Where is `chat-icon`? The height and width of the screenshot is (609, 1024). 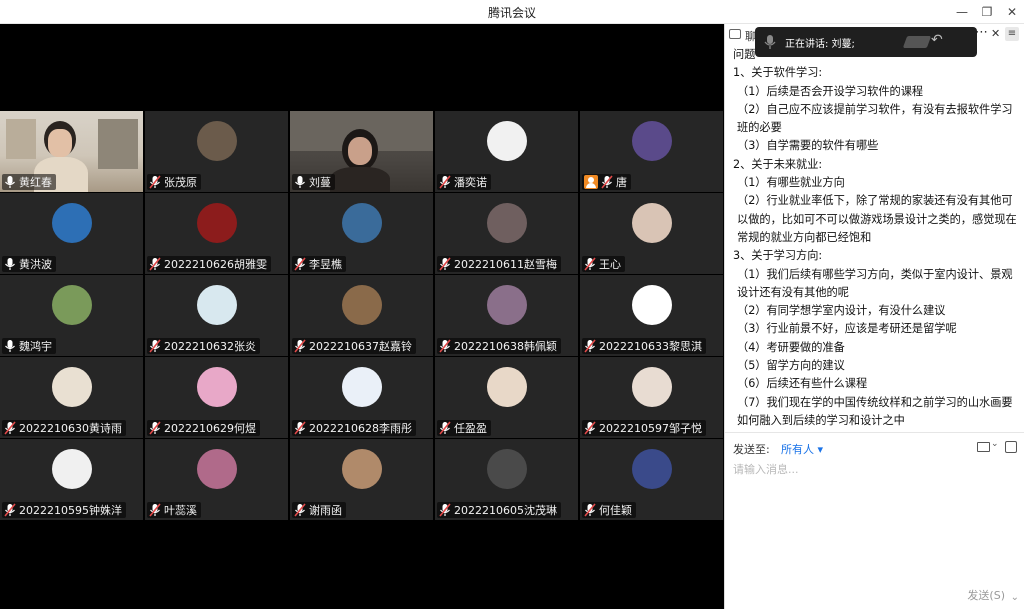 chat-icon is located at coordinates (735, 34).